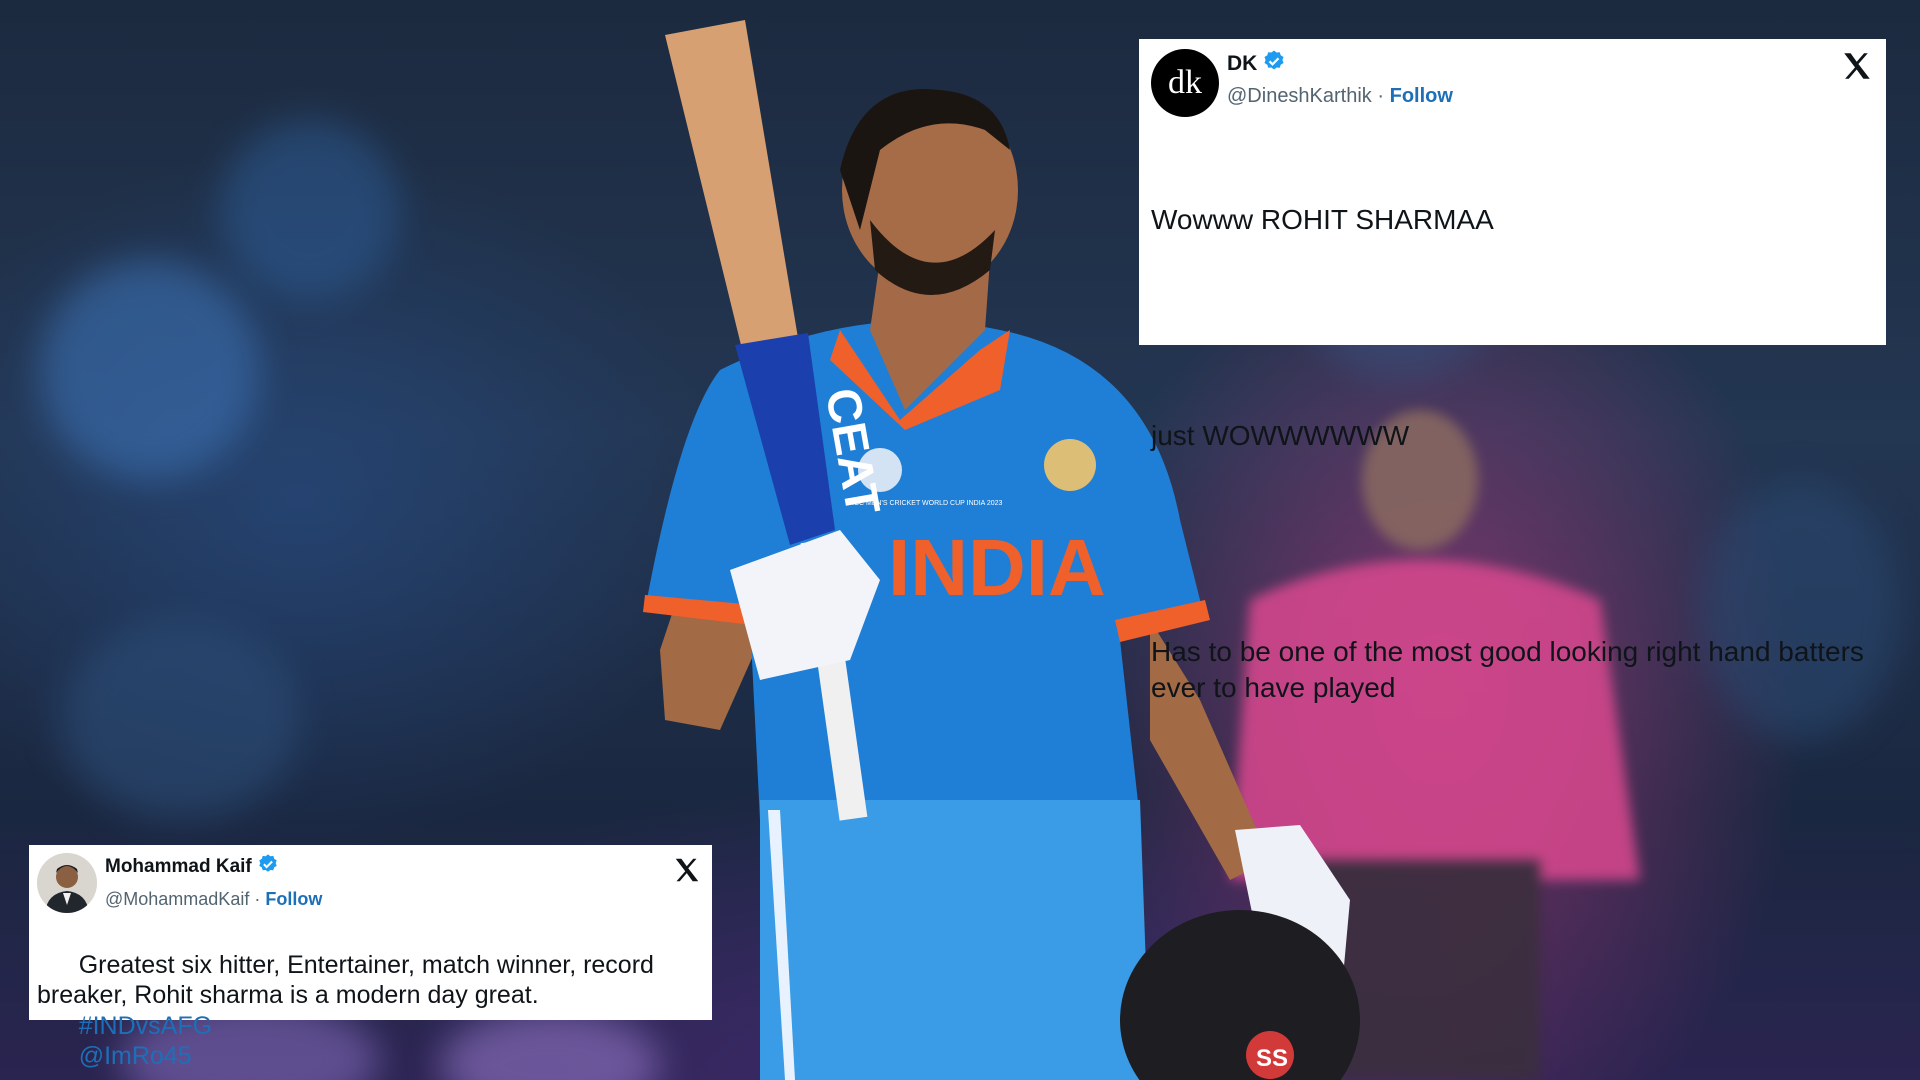 The image size is (1920, 1080). I want to click on avatar: dk, so click(1185, 83).